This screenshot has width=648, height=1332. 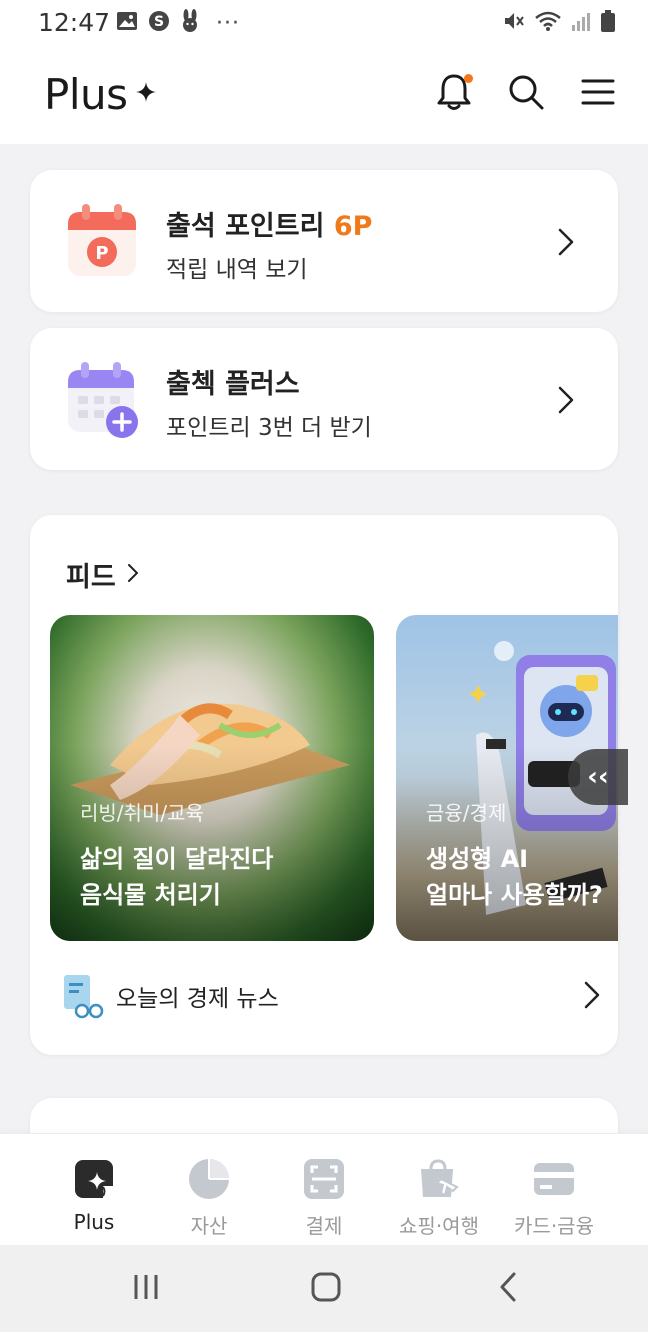 What do you see at coordinates (581, 23) in the screenshot?
I see `signal-icon` at bounding box center [581, 23].